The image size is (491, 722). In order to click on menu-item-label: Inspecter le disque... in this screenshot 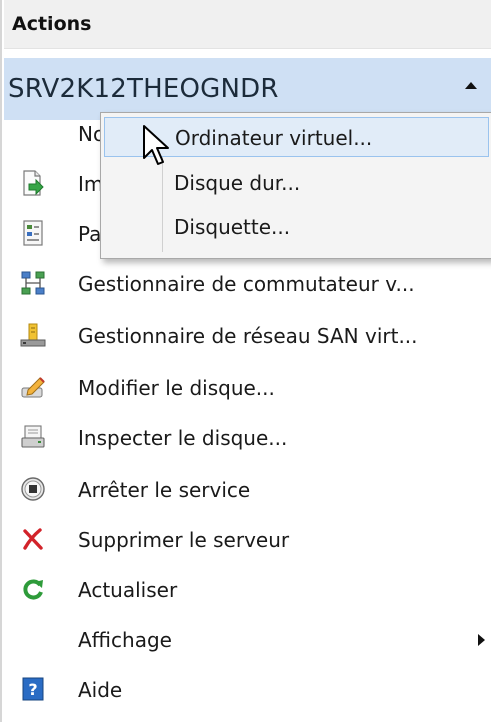, I will do `click(183, 438)`.